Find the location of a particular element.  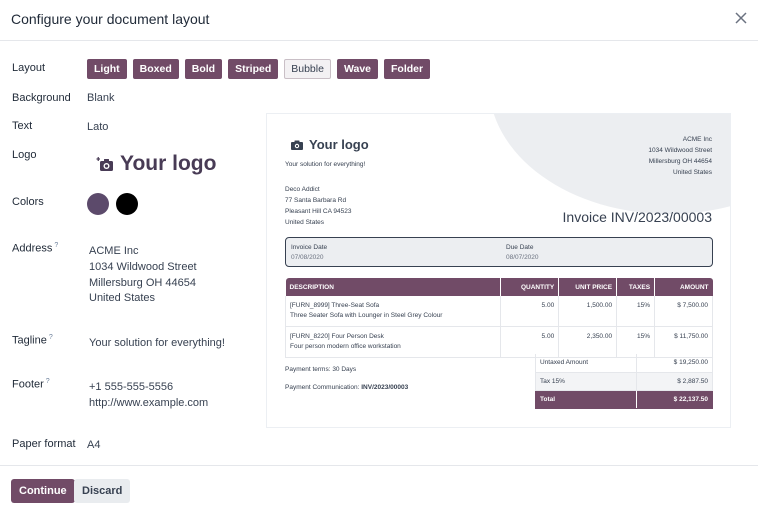

dialog-title: Configure your document layout is located at coordinates (110, 19).